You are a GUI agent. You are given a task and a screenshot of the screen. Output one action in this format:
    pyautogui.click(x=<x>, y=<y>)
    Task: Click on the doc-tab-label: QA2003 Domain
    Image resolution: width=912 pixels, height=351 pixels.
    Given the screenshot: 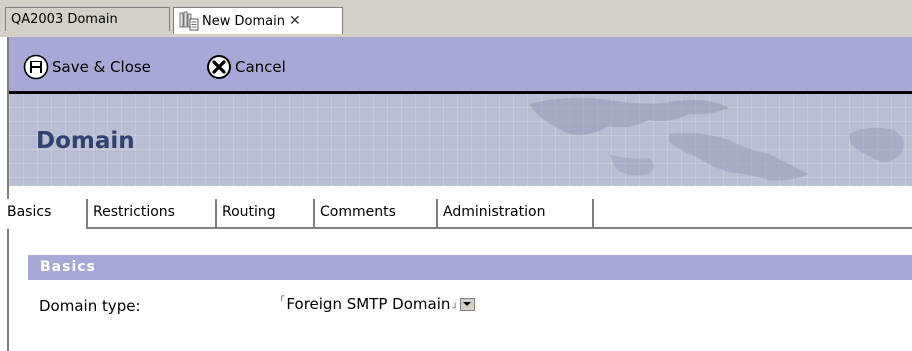 What is the action you would take?
    pyautogui.click(x=64, y=19)
    